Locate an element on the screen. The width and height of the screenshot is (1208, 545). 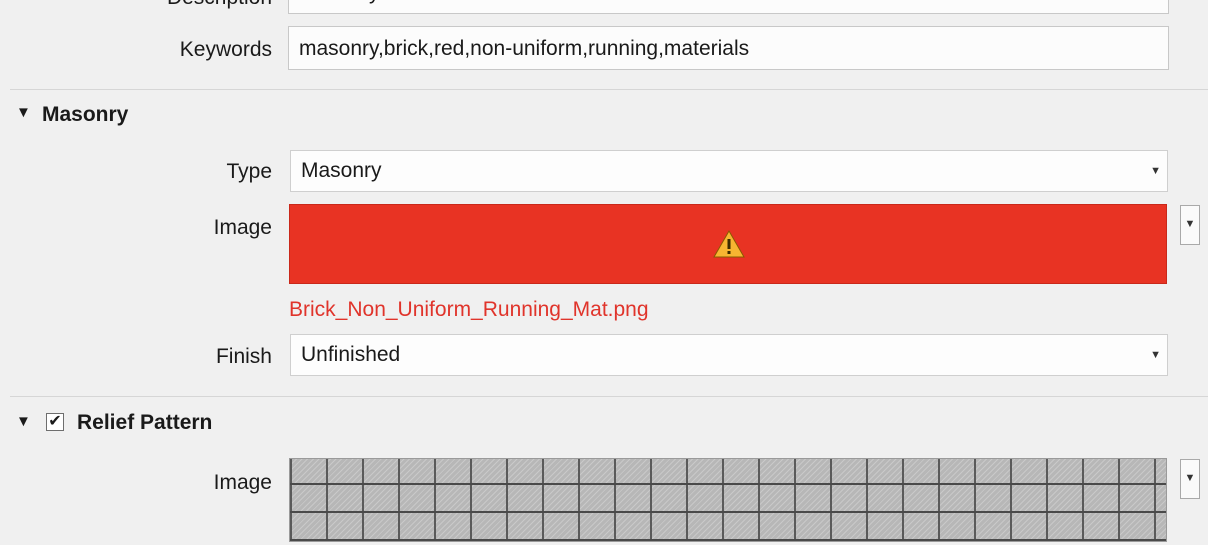
finish-select: Unfinished ▼ is located at coordinates (729, 355).